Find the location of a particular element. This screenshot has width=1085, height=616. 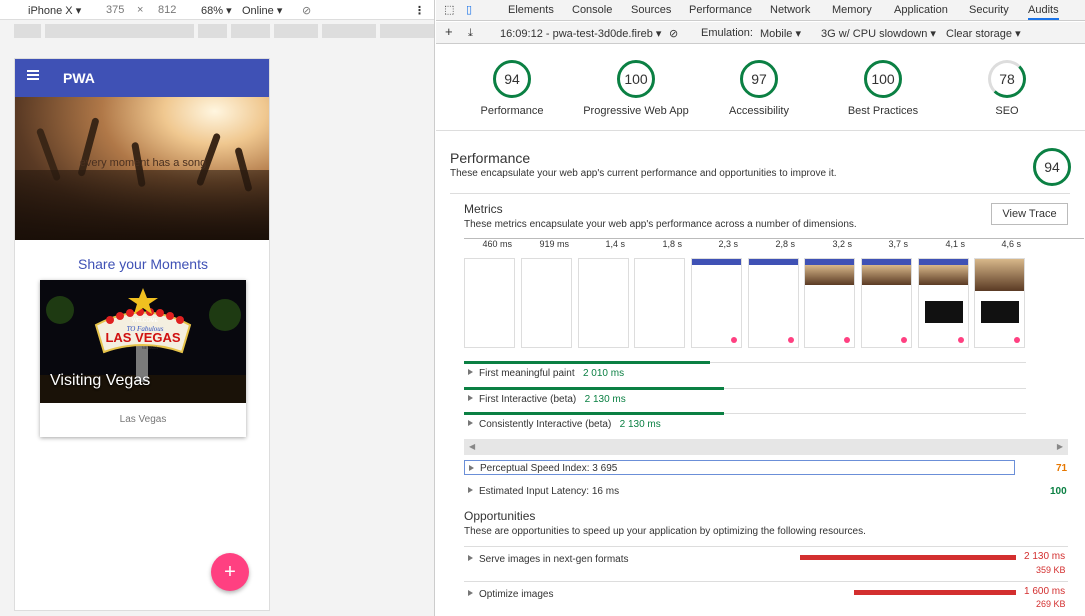

network-select: Online ▾ is located at coordinates (262, 10).